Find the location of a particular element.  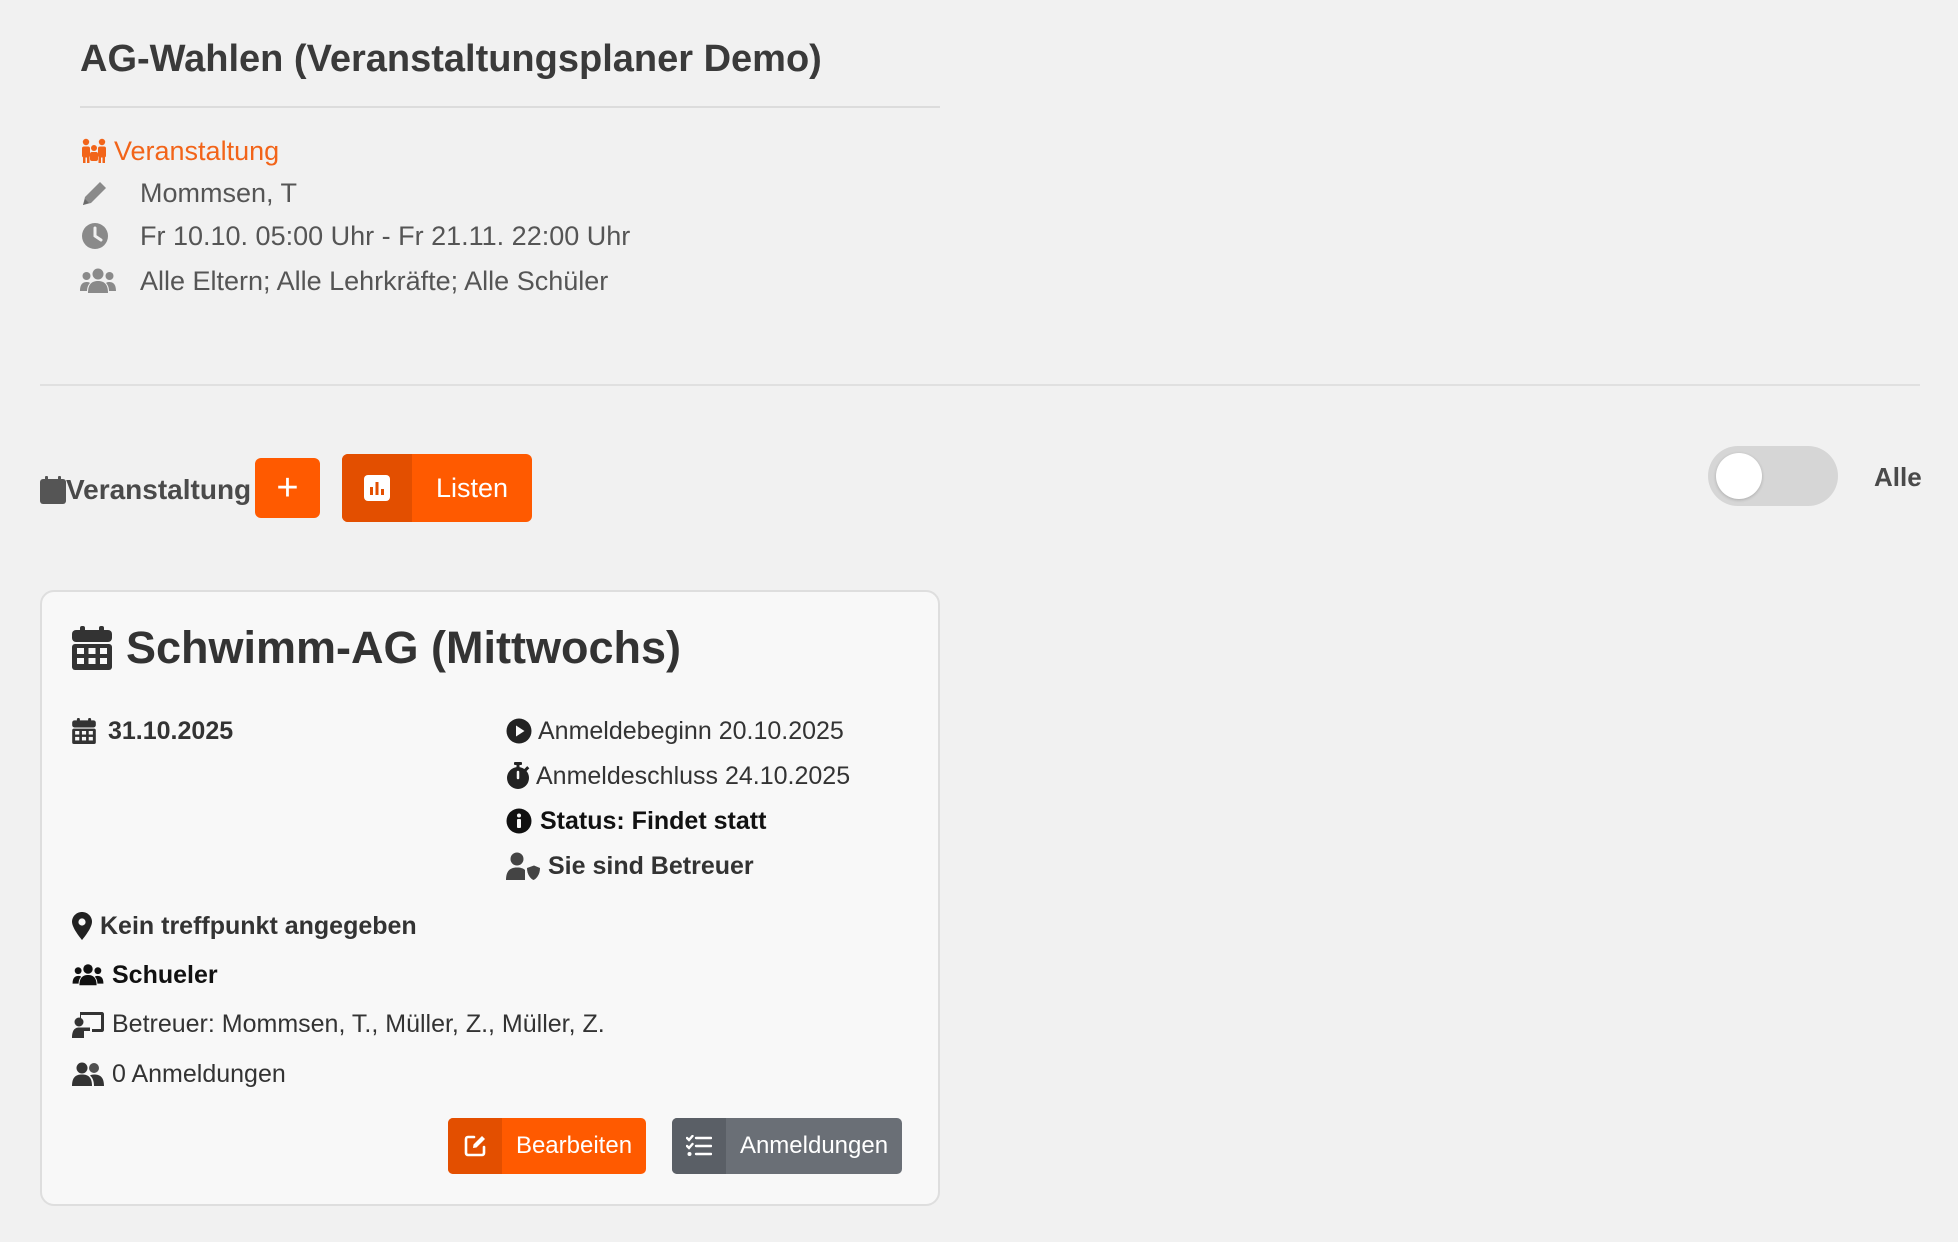

lists-button: Listen is located at coordinates (437, 488).